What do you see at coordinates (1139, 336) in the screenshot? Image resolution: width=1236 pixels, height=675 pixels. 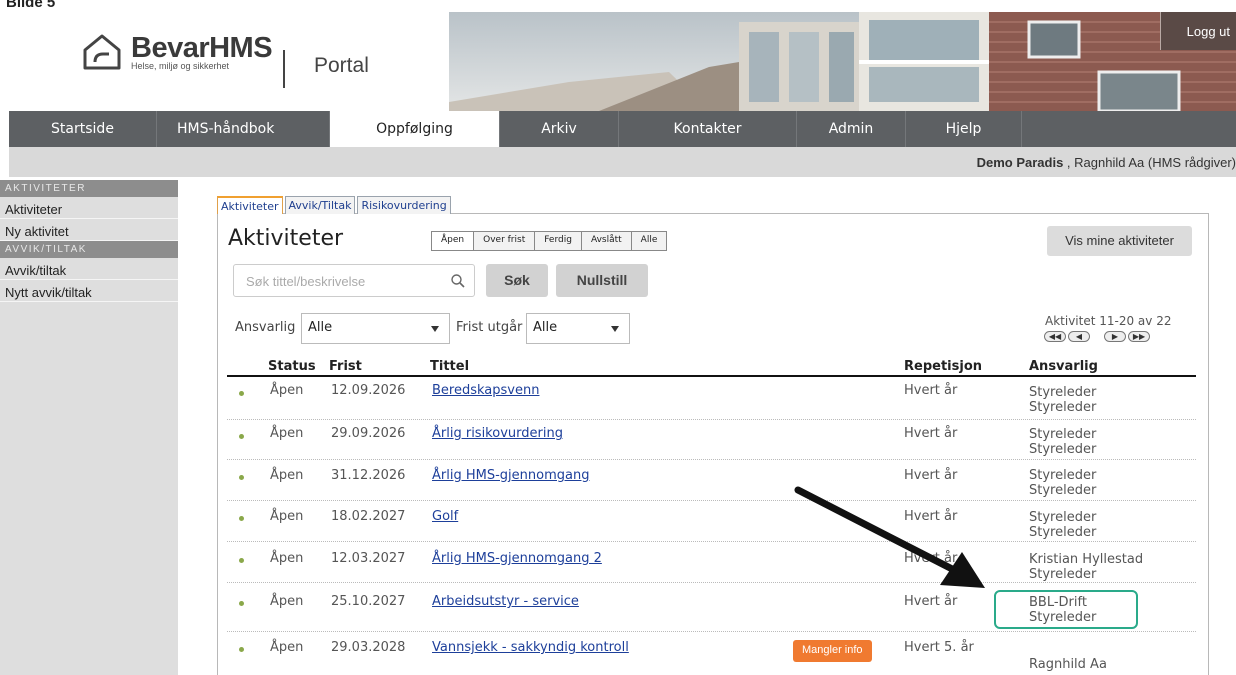 I see `last-page-button: ▶▶` at bounding box center [1139, 336].